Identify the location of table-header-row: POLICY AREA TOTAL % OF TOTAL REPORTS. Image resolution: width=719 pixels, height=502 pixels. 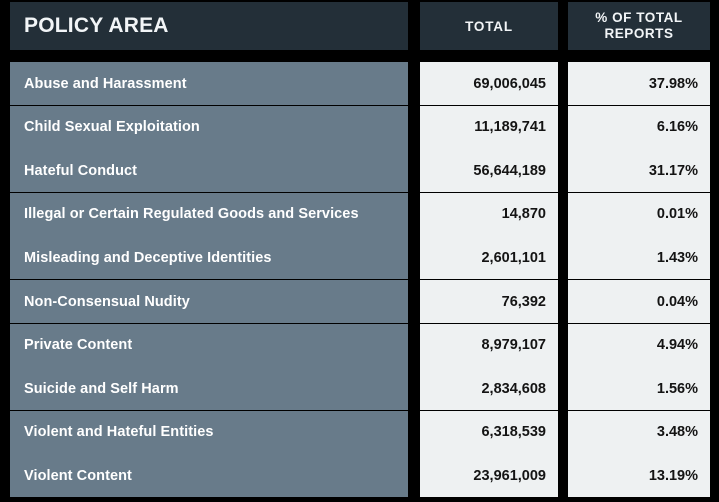
(360, 26).